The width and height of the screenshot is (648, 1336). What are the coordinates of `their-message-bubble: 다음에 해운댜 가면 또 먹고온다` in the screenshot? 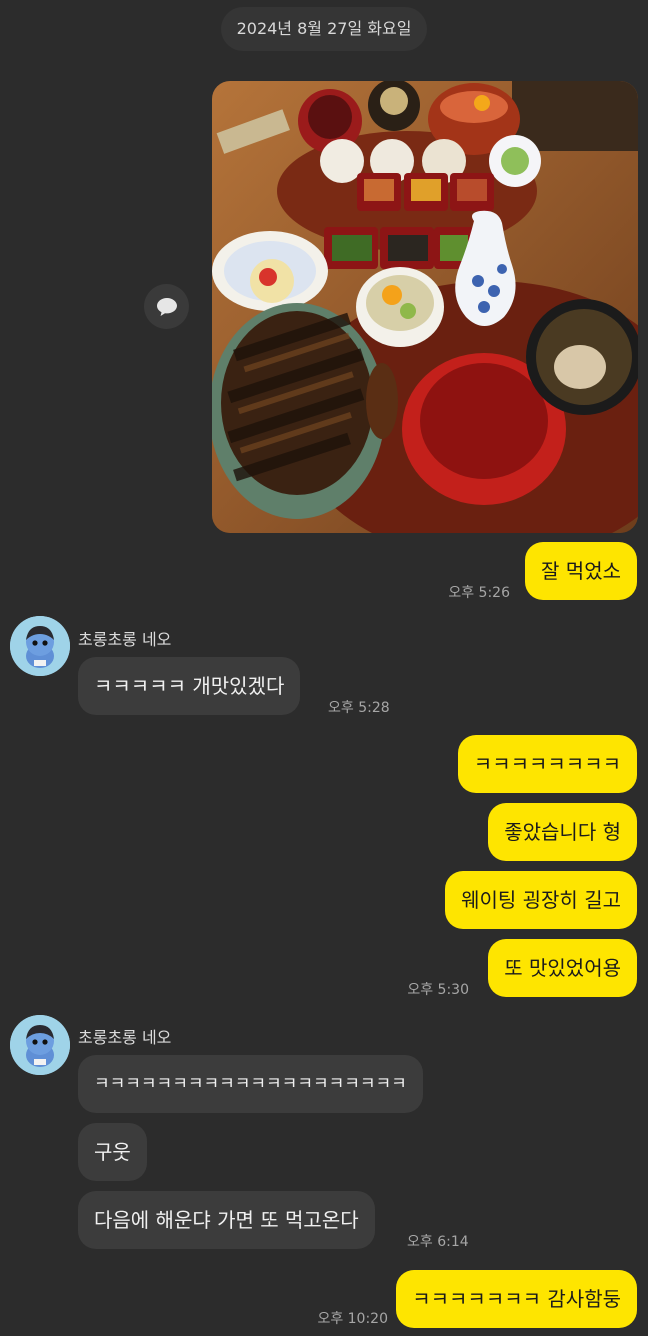 It's located at (226, 1220).